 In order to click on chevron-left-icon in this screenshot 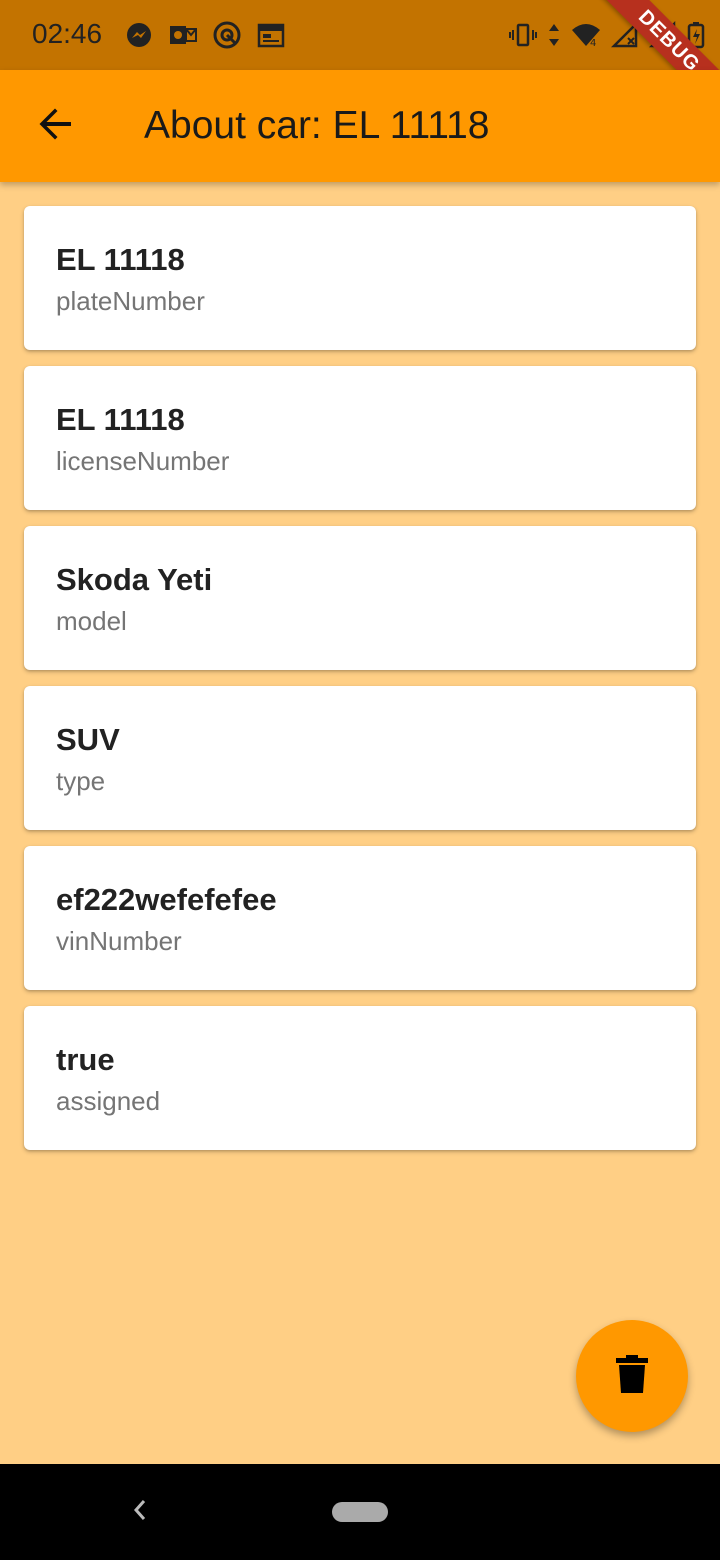, I will do `click(140, 1512)`.